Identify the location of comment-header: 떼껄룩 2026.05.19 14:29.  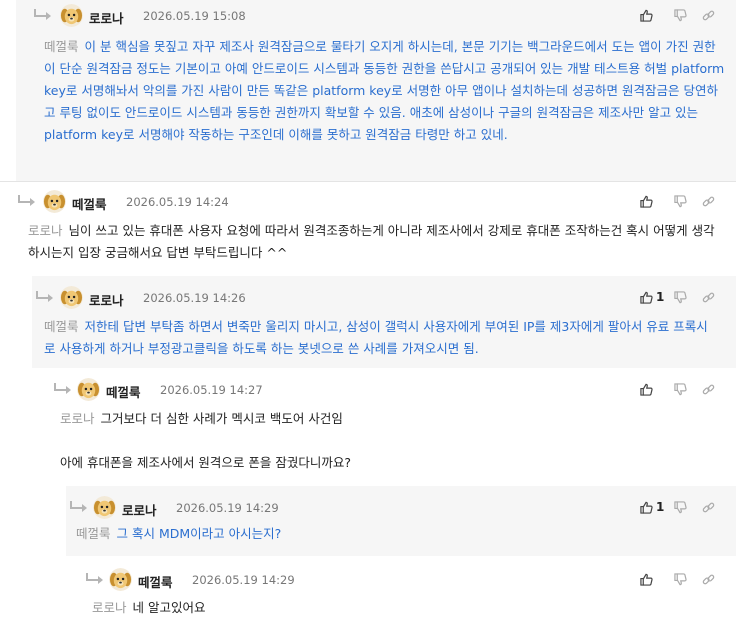
(409, 579).